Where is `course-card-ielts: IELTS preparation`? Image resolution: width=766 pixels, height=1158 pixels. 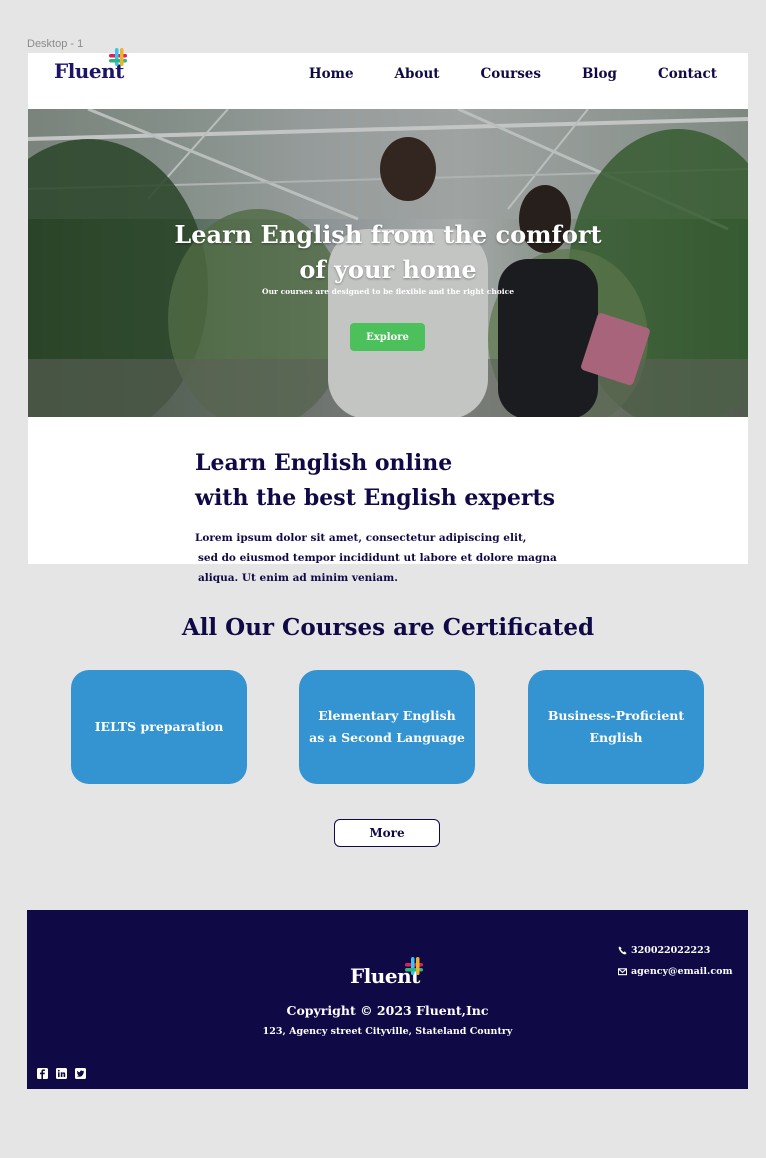
course-card-ielts: IELTS preparation is located at coordinates (159, 727).